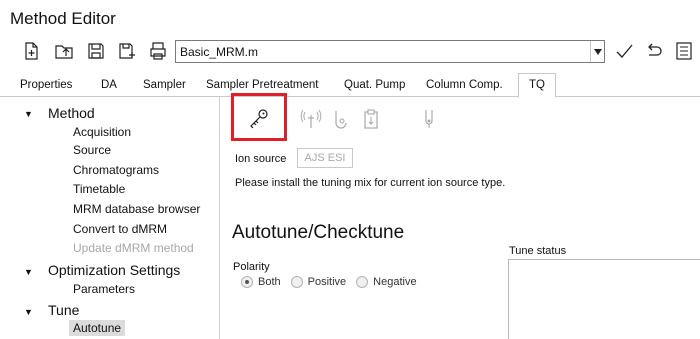 Image resolution: width=700 pixels, height=339 pixels. What do you see at coordinates (133, 248) in the screenshot?
I see `tree-item-update-dmrm-method: Update dMRM method` at bounding box center [133, 248].